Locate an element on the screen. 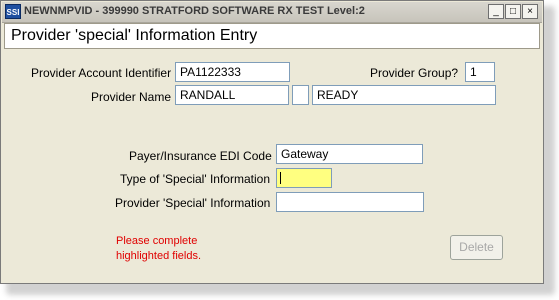  validation-message: Please complete highlighted fields. is located at coordinates (158, 249).